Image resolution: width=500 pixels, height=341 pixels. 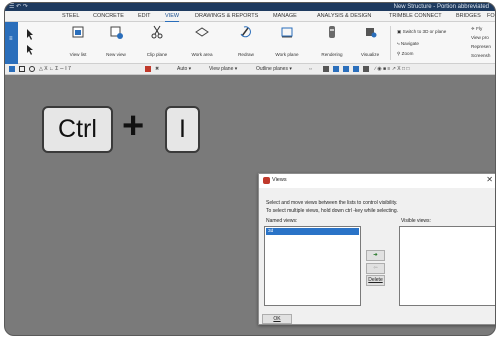 What do you see at coordinates (144, 16) in the screenshot?
I see `tab-edit: EDIT` at bounding box center [144, 16].